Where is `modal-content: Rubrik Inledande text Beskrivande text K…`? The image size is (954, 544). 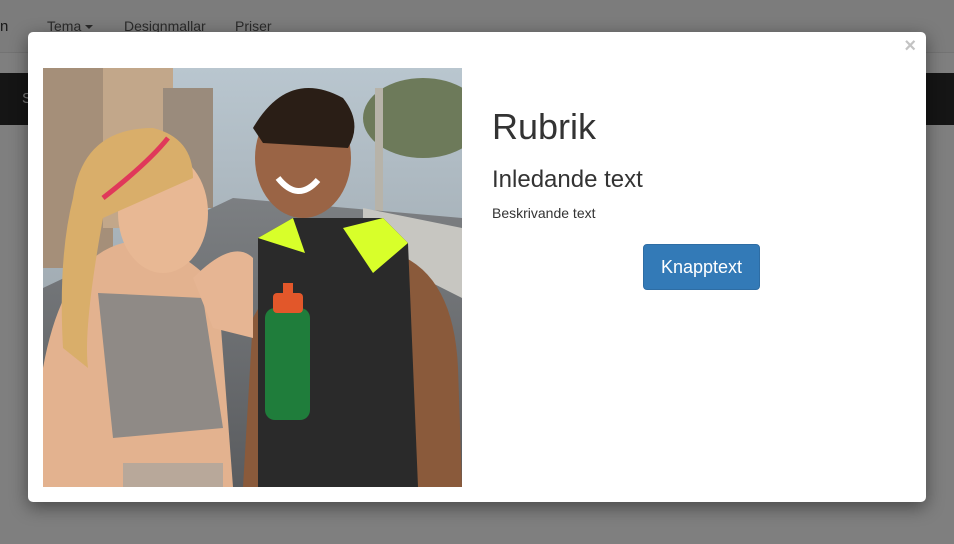 modal-content: Rubrik Inledande text Beskrivande text K… is located at coordinates (702, 198).